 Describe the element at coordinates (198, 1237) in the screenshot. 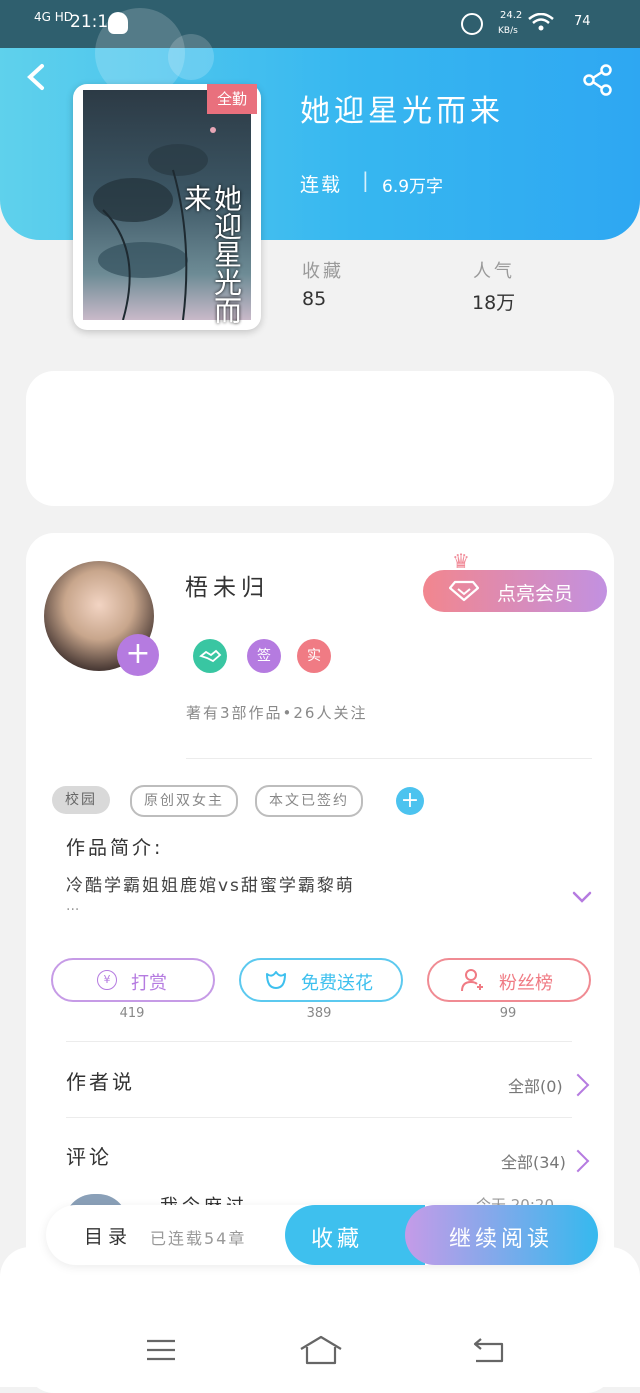

I see `chapter-count: 已连载54章` at that location.